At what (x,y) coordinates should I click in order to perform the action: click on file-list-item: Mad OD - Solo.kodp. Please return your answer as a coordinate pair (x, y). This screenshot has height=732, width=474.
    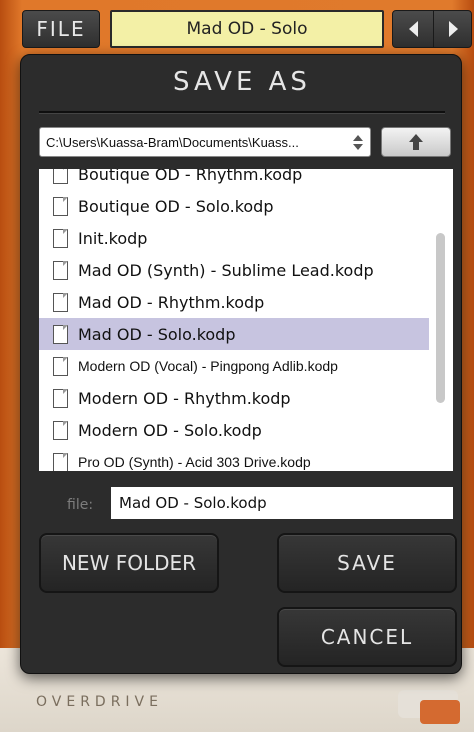
    Looking at the image, I should click on (234, 334).